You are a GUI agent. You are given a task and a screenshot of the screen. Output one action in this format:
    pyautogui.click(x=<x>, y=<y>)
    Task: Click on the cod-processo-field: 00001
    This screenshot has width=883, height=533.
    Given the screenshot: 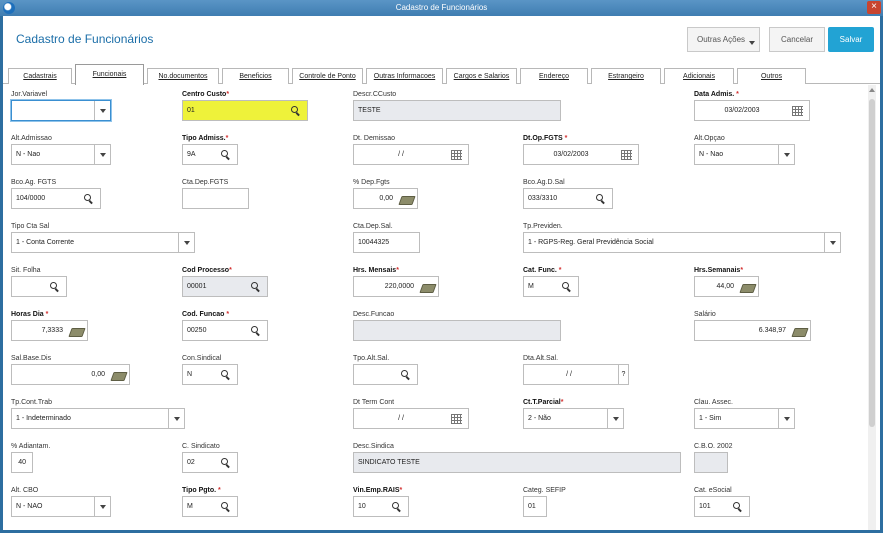 What is the action you would take?
    pyautogui.click(x=225, y=286)
    